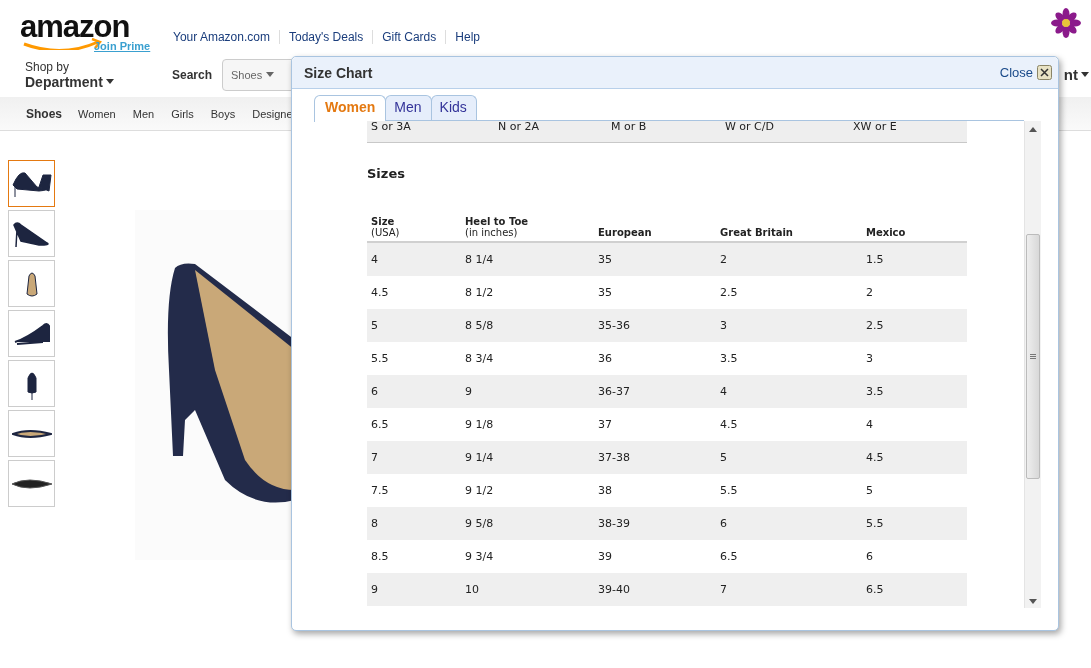 The image size is (1091, 668). I want to click on tab: Kids, so click(453, 107).